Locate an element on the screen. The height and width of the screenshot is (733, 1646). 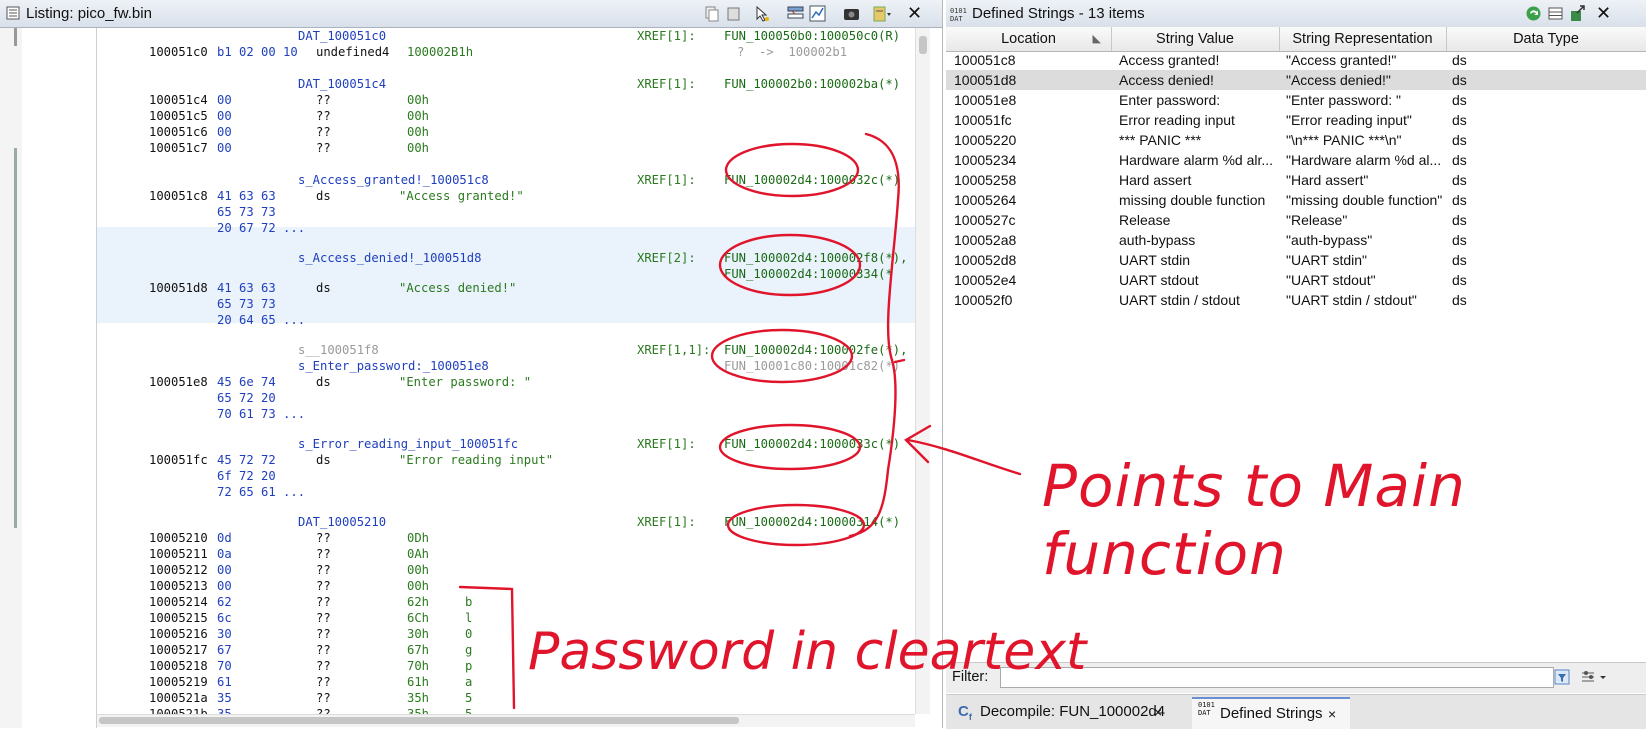
circle-xref-access-granted is located at coordinates (792, 170).